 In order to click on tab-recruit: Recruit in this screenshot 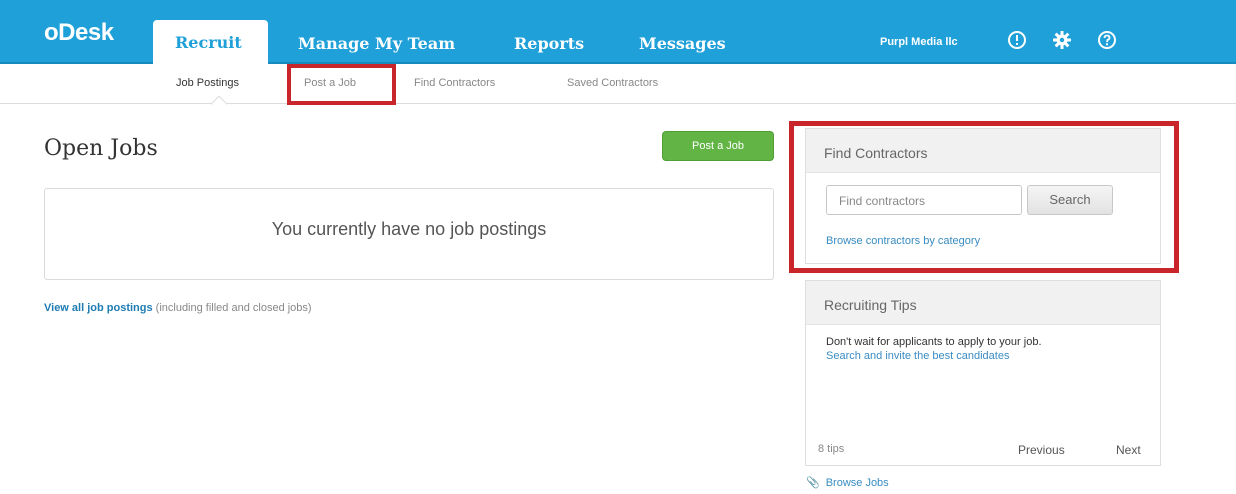, I will do `click(210, 42)`.